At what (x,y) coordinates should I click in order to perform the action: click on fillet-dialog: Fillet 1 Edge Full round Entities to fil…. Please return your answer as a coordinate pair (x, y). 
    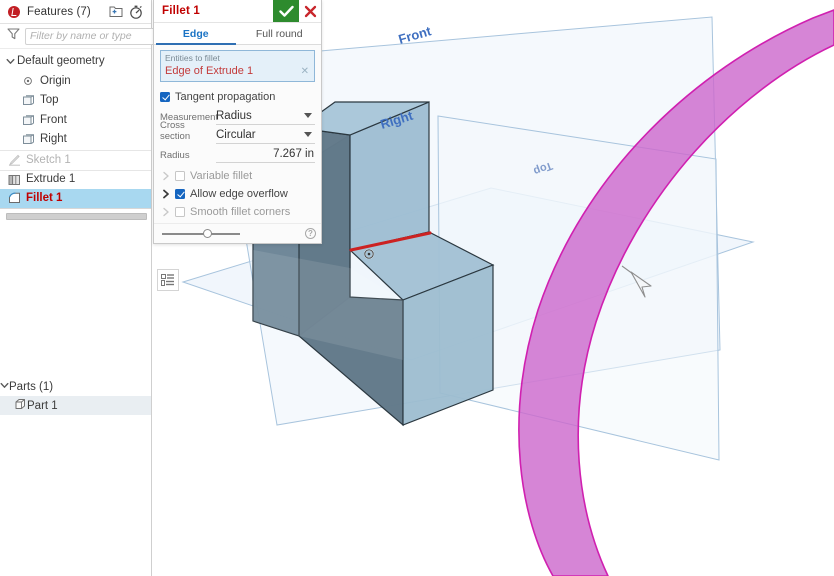
    Looking at the image, I should click on (237, 122).